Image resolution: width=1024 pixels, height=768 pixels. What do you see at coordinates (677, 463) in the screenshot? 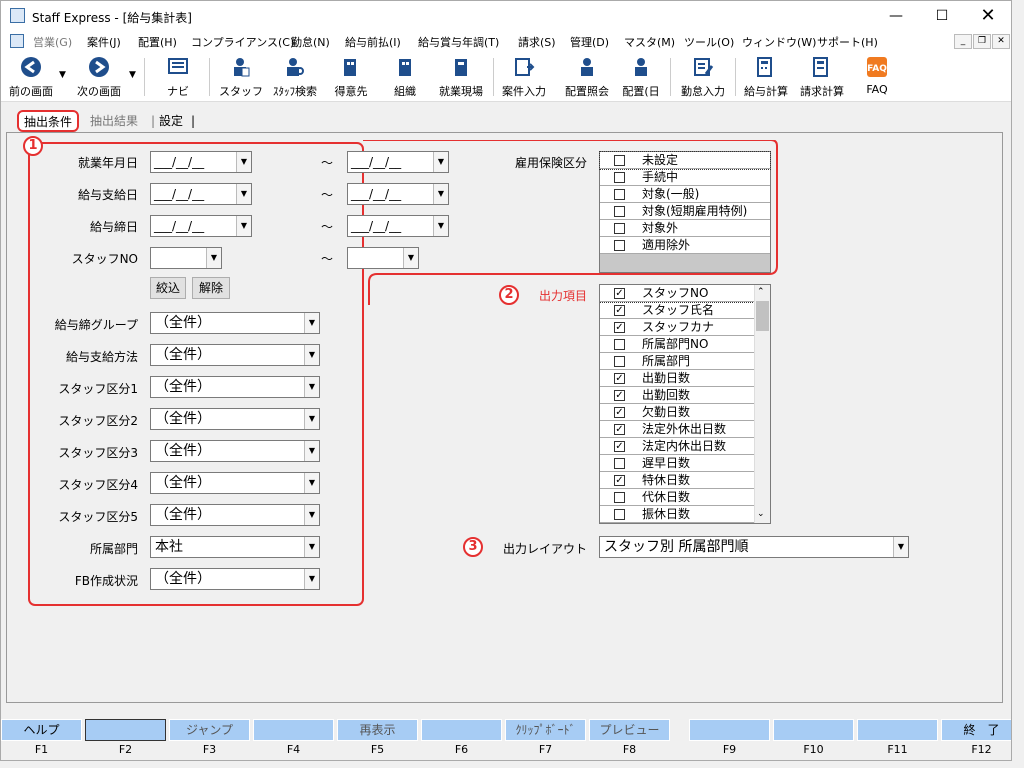
I see `output-row: 遅早日数` at bounding box center [677, 463].